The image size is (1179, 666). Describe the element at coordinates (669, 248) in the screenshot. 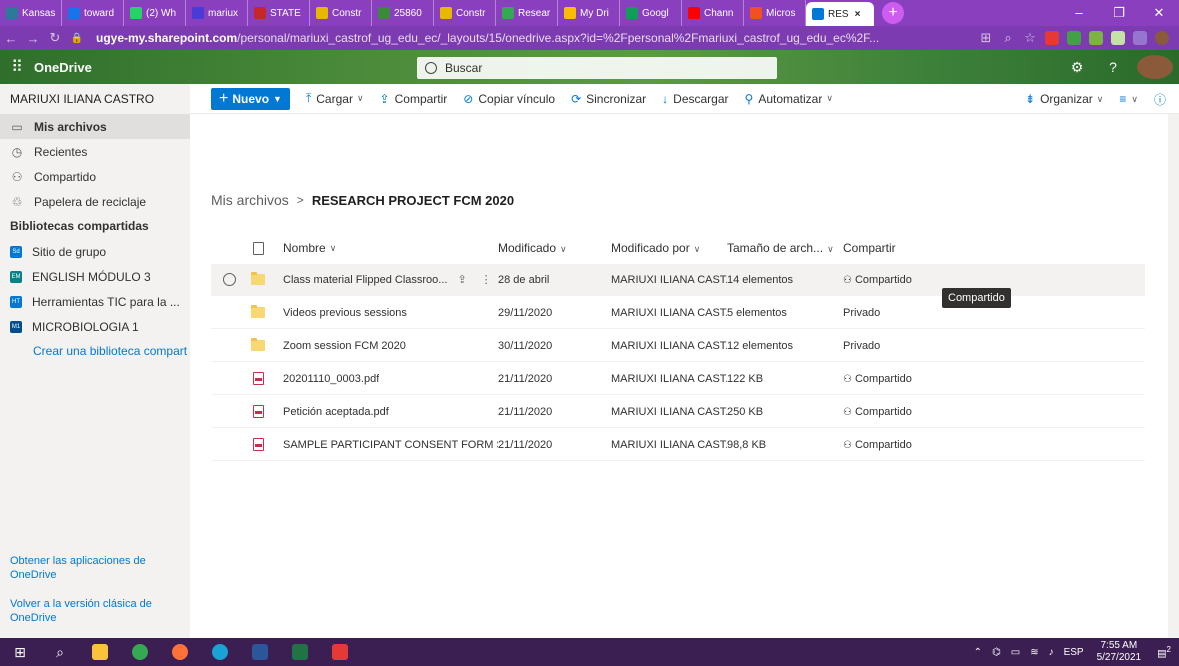

I see `column-modified-by: Modificado por ∨` at that location.